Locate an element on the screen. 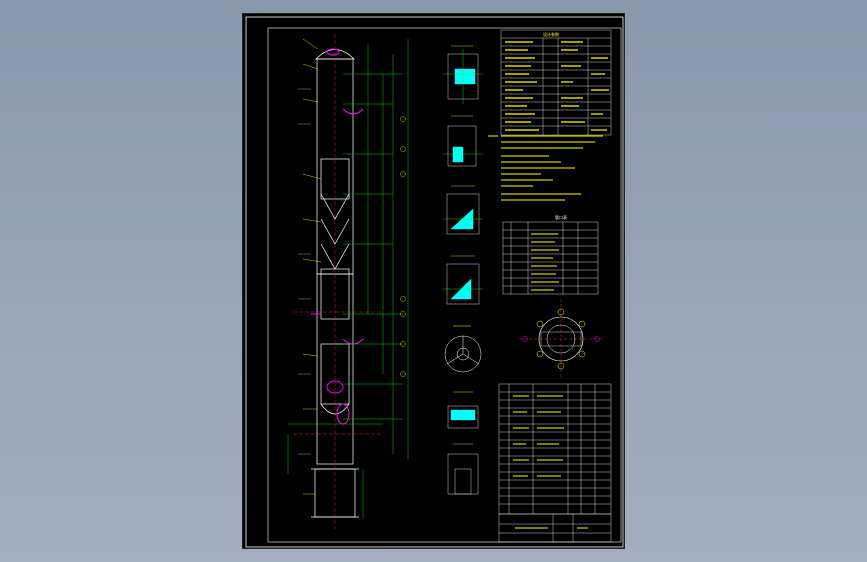 The image size is (867, 562). technical-notes is located at coordinates (545, 168).